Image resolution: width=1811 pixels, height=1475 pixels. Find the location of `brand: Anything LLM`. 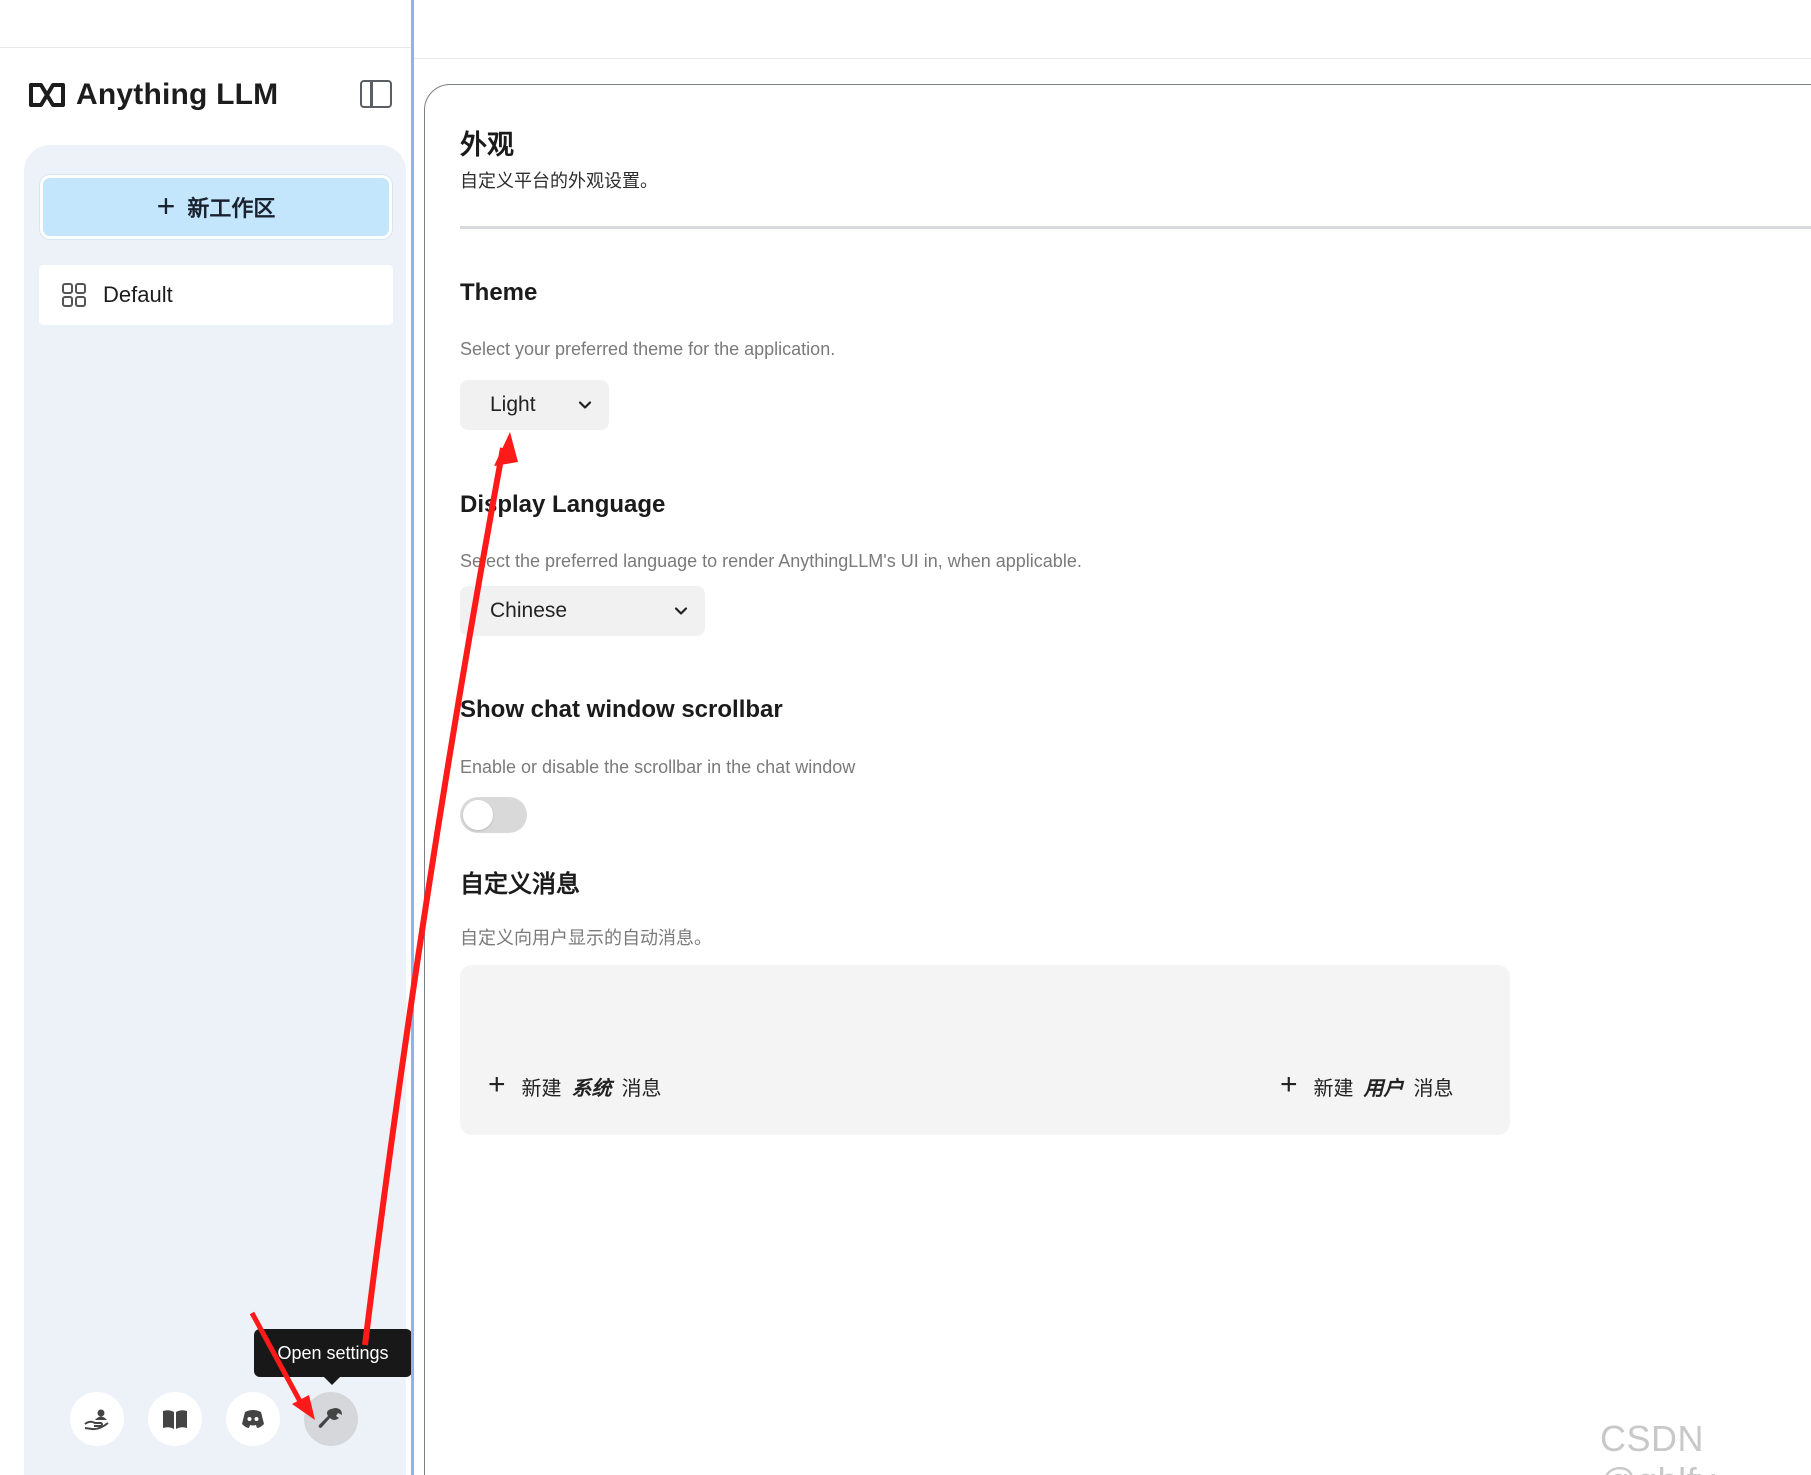

brand: Anything LLM is located at coordinates (153, 95).